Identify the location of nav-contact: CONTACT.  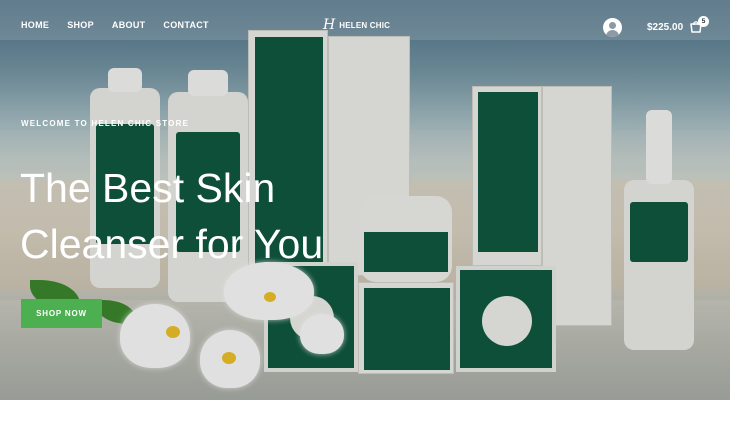
(185, 25).